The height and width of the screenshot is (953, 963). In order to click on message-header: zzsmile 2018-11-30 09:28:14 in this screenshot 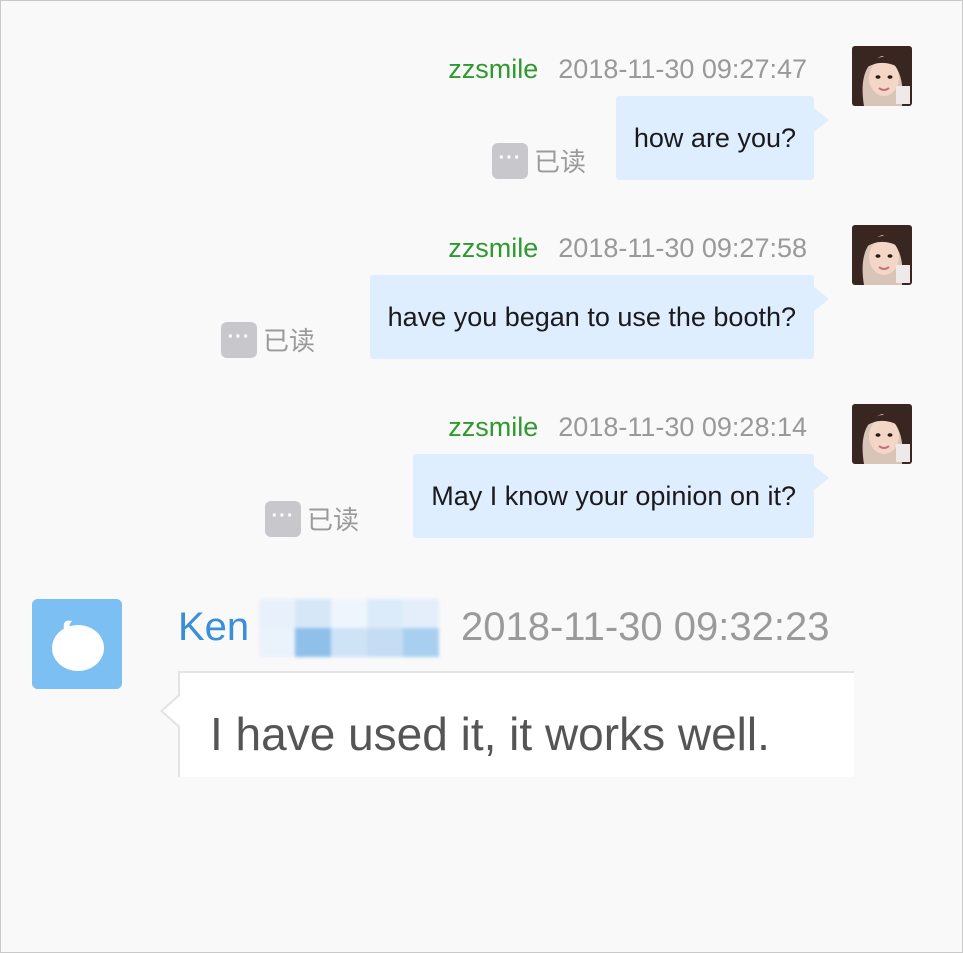, I will do `click(627, 427)`.